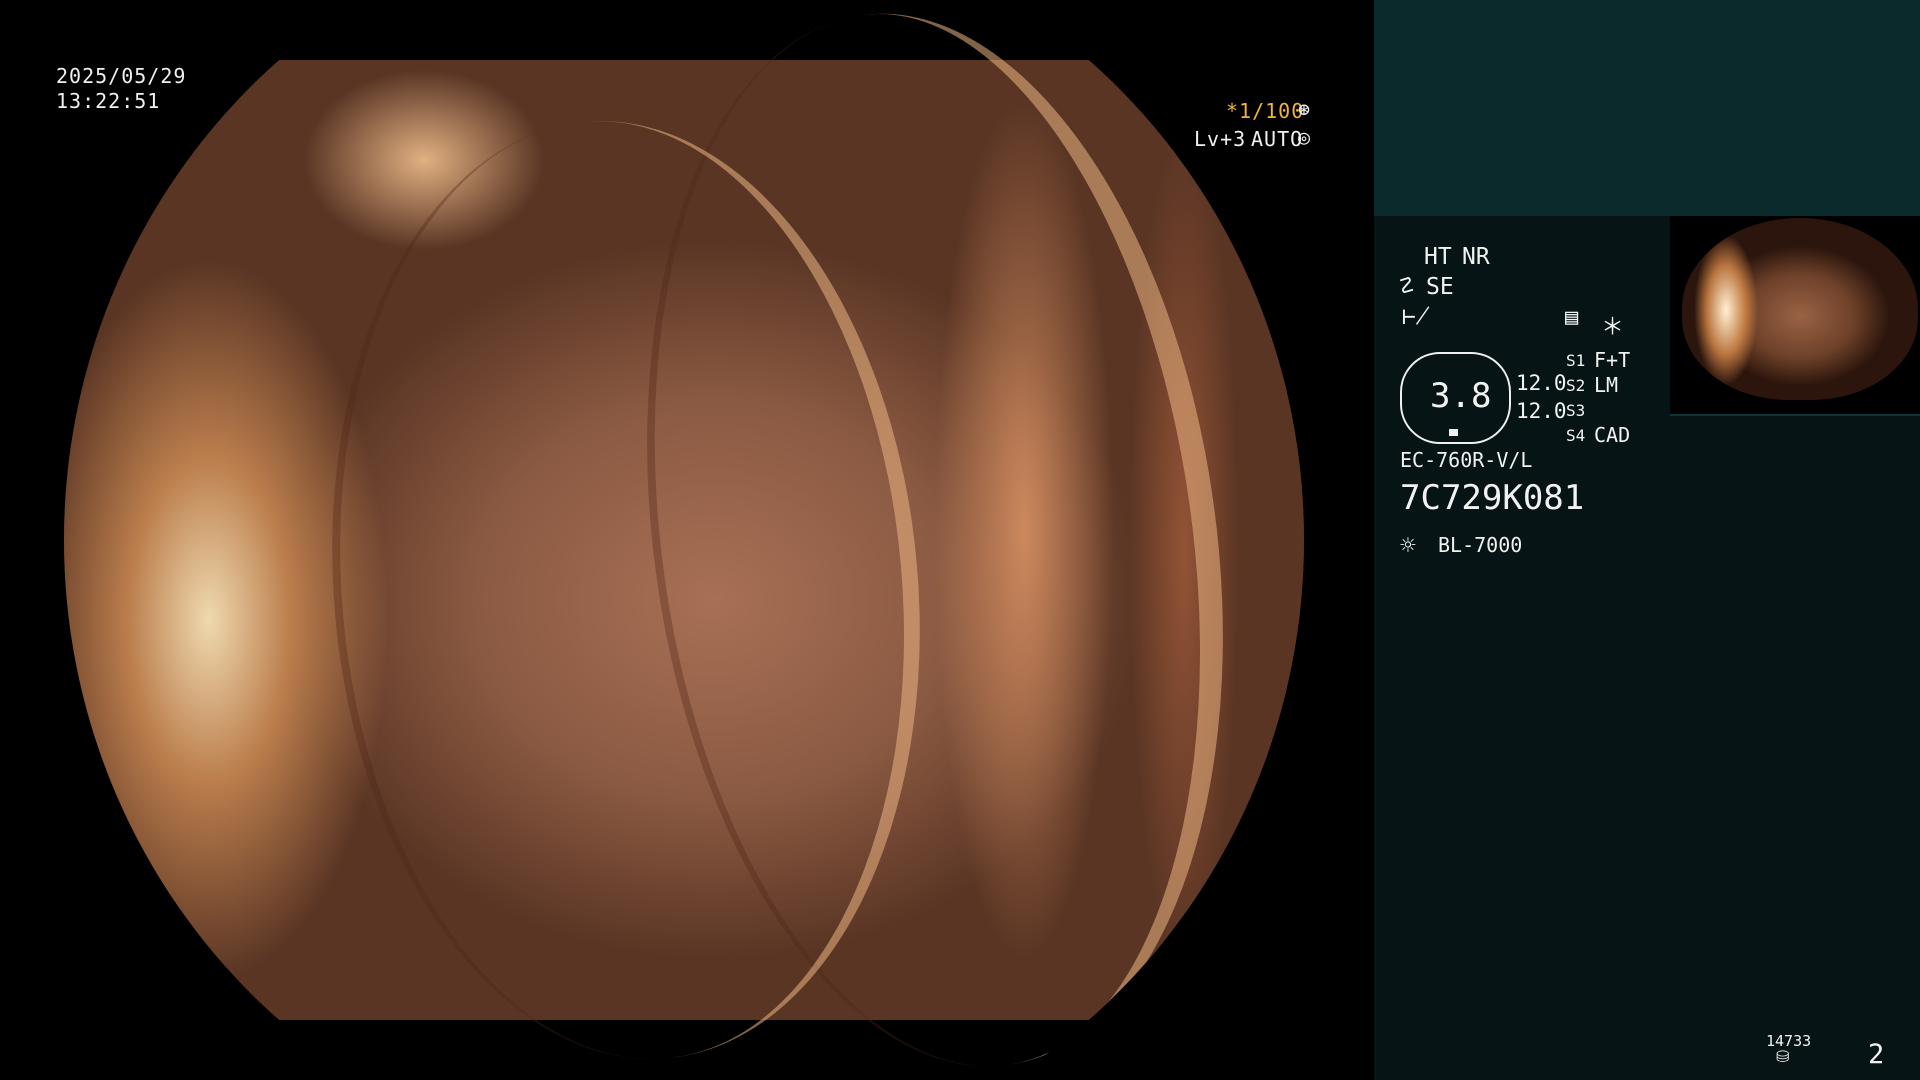 This screenshot has width=1920, height=1080. Describe the element at coordinates (1541, 383) in the screenshot. I see `left-numeric: 12.0` at that location.